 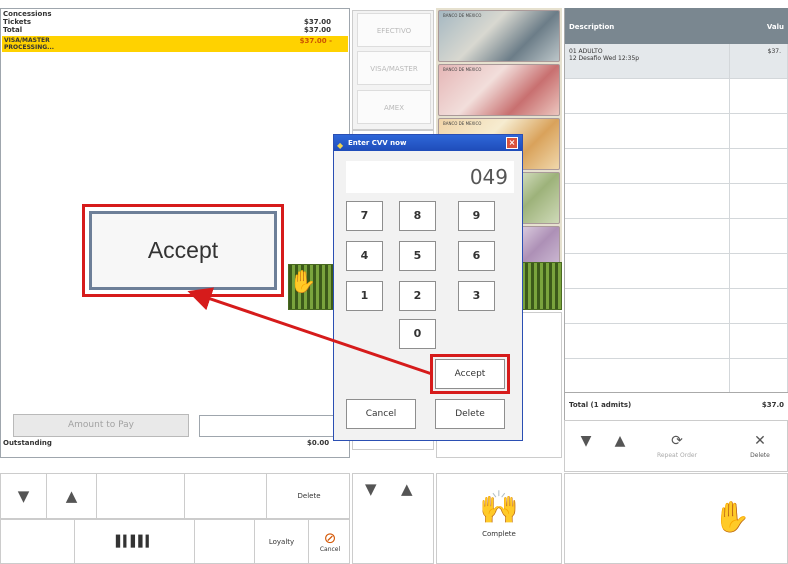 I want to click on barcode-button: ▌▍▌▌▍, so click(x=135, y=541).